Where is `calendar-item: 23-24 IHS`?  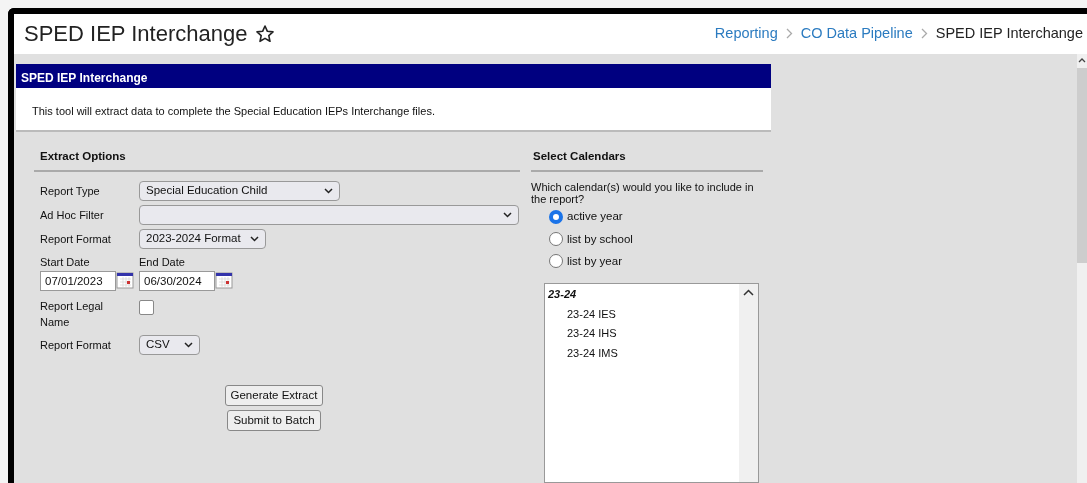
calendar-item: 23-24 IHS is located at coordinates (582, 333).